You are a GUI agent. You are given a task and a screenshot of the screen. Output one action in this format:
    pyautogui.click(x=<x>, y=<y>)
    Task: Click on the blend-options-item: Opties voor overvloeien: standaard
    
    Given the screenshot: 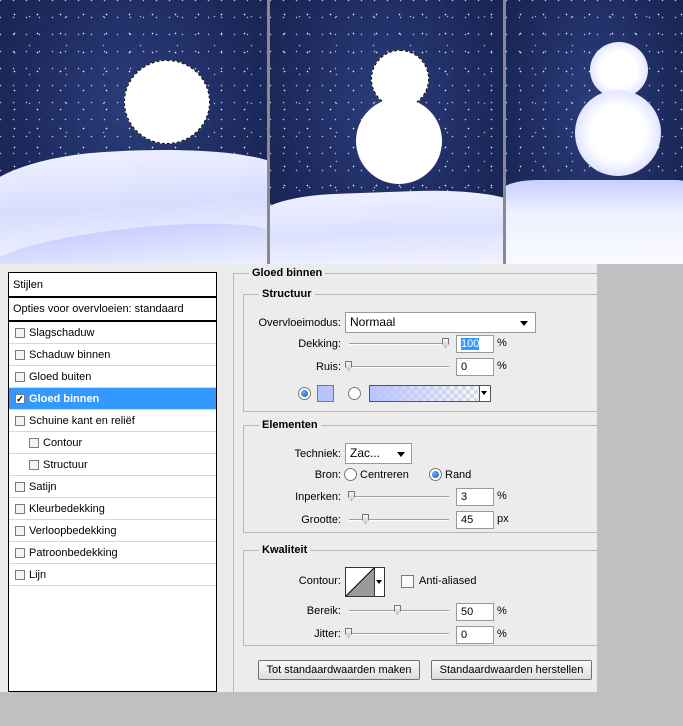 What is the action you would take?
    pyautogui.click(x=112, y=310)
    